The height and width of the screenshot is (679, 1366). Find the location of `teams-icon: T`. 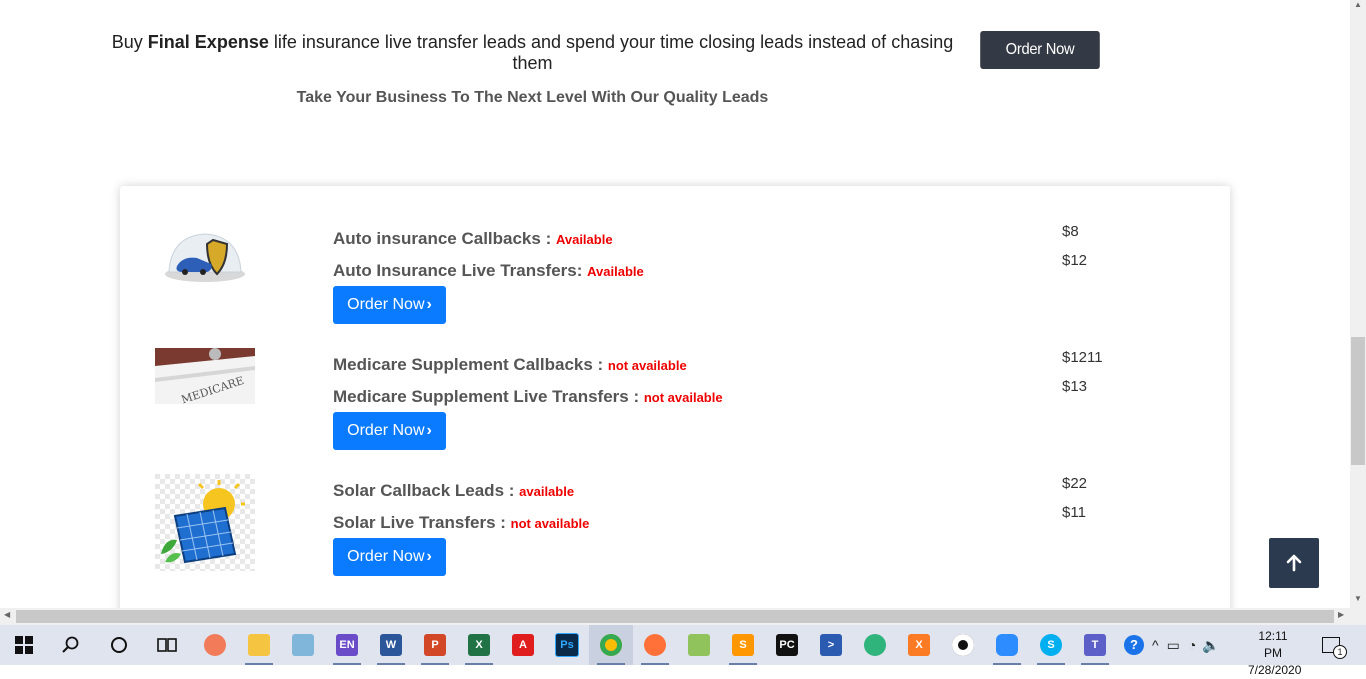

teams-icon: T is located at coordinates (1095, 645).